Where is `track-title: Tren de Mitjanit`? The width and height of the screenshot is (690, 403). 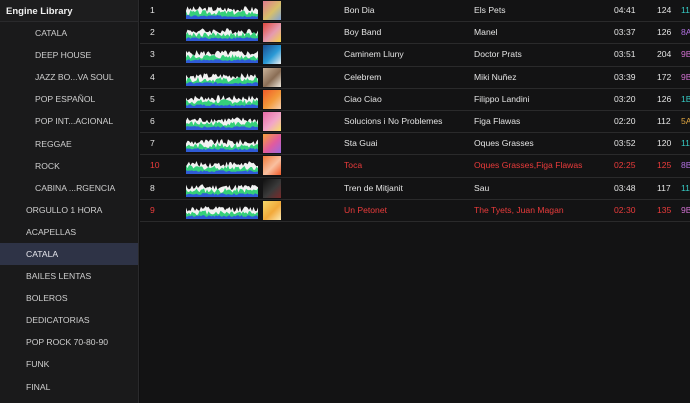 track-title: Tren de Mitjanit is located at coordinates (373, 187).